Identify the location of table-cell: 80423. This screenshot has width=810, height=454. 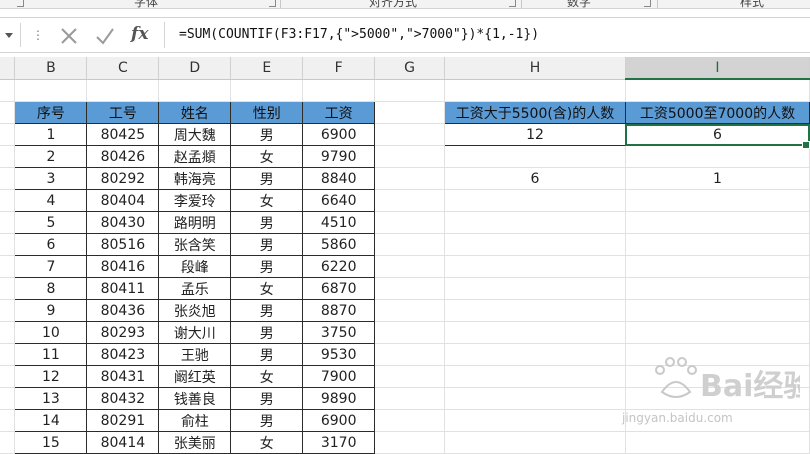
(123, 354).